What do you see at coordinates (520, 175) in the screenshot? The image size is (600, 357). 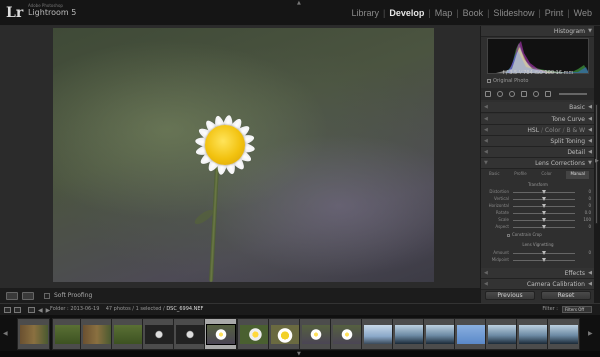 I see `lens-tab-profile: Profile` at bounding box center [520, 175].